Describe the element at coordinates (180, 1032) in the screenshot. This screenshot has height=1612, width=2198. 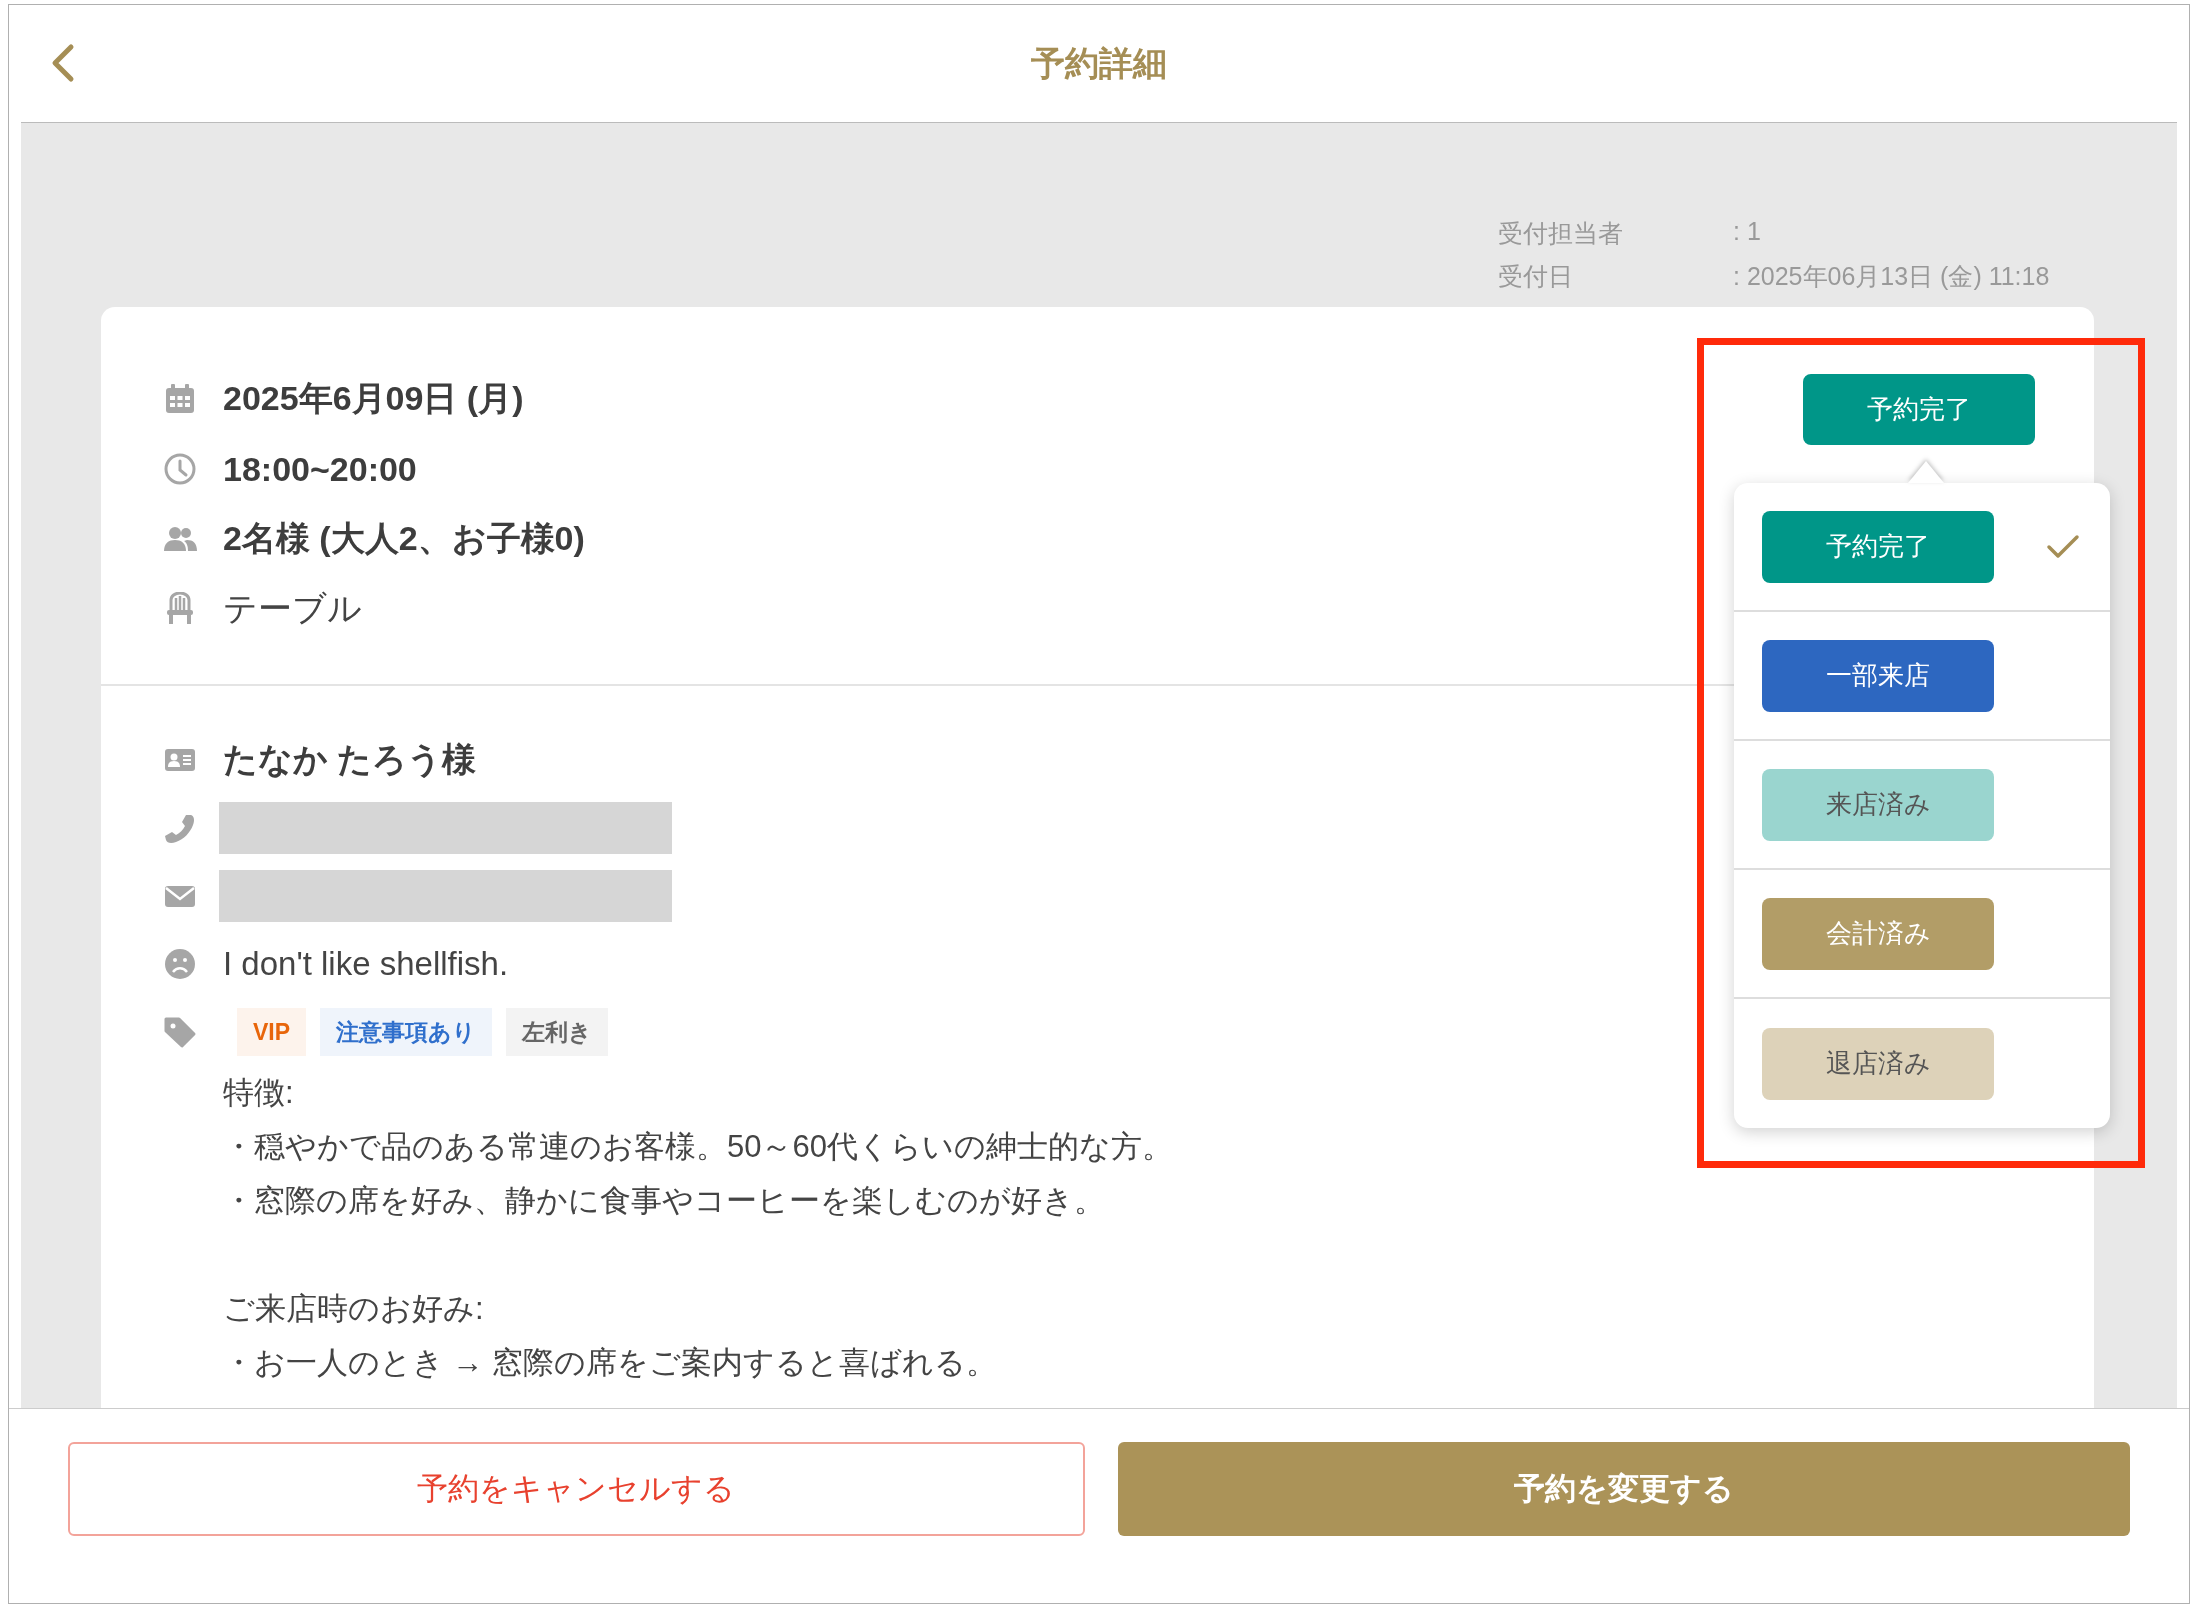
I see `tag-icon` at that location.